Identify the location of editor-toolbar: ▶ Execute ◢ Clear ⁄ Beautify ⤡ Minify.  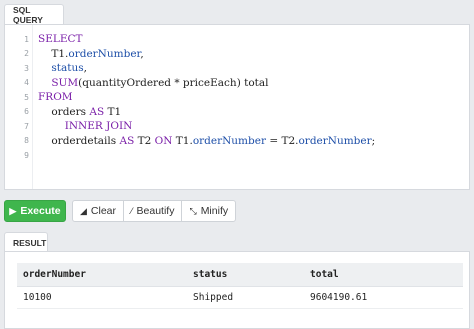
(120, 211).